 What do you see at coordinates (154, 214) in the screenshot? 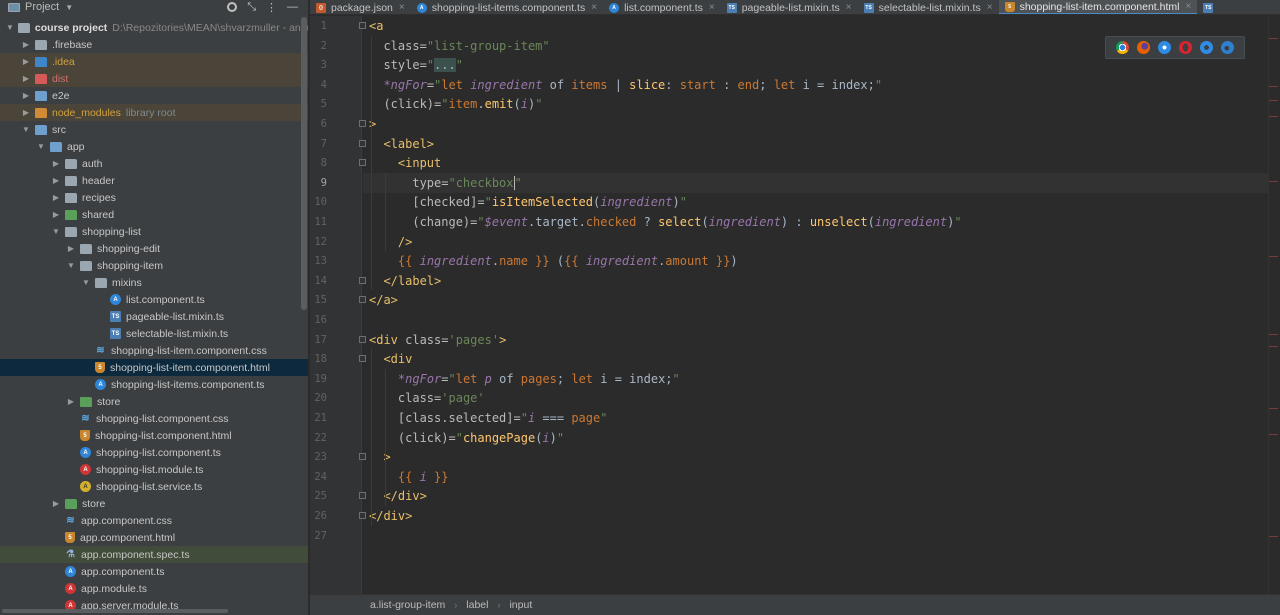
I see `project-tree-item: ▶ shared` at bounding box center [154, 214].